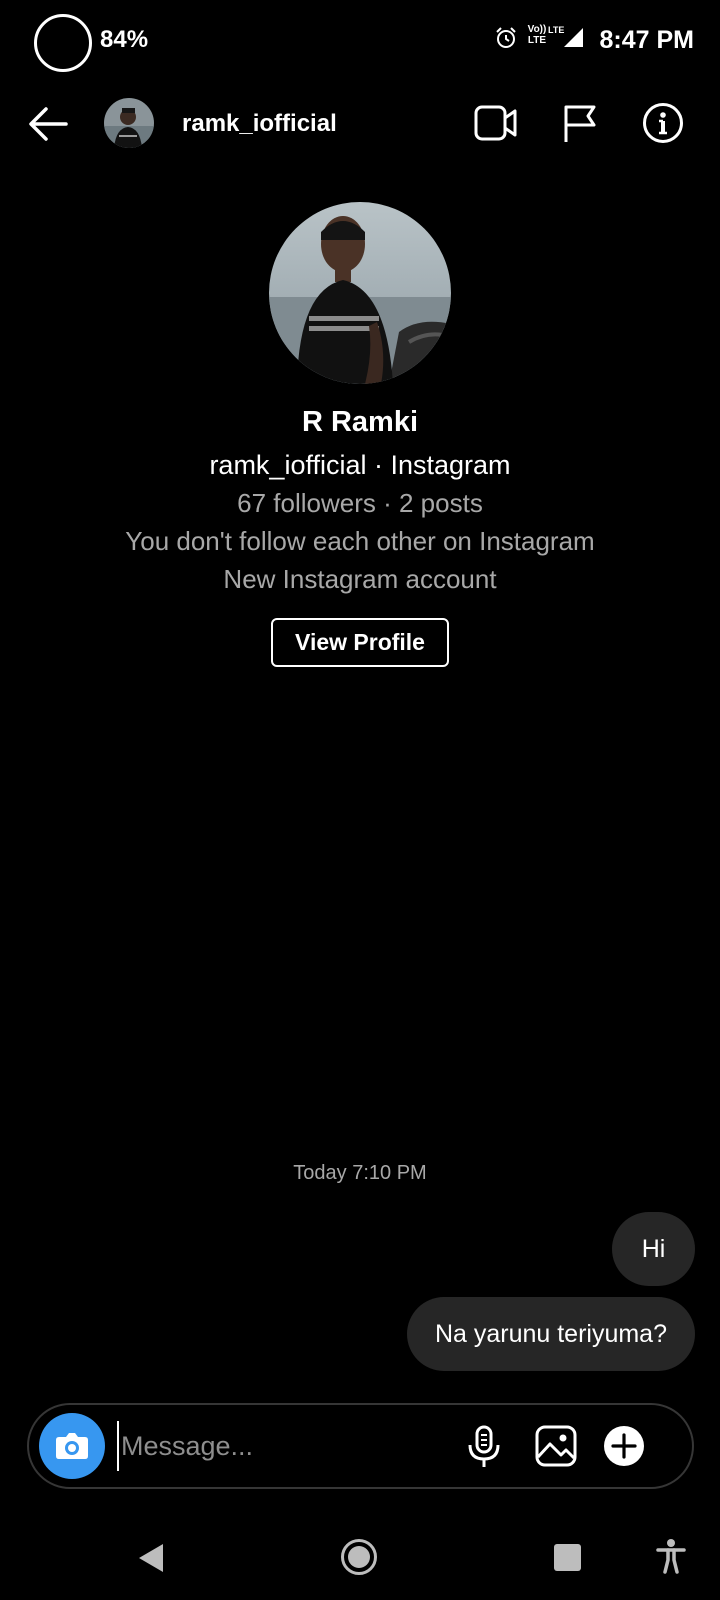  What do you see at coordinates (360, 1173) in the screenshot?
I see `message-timestamp: Today 7:10 PM` at bounding box center [360, 1173].